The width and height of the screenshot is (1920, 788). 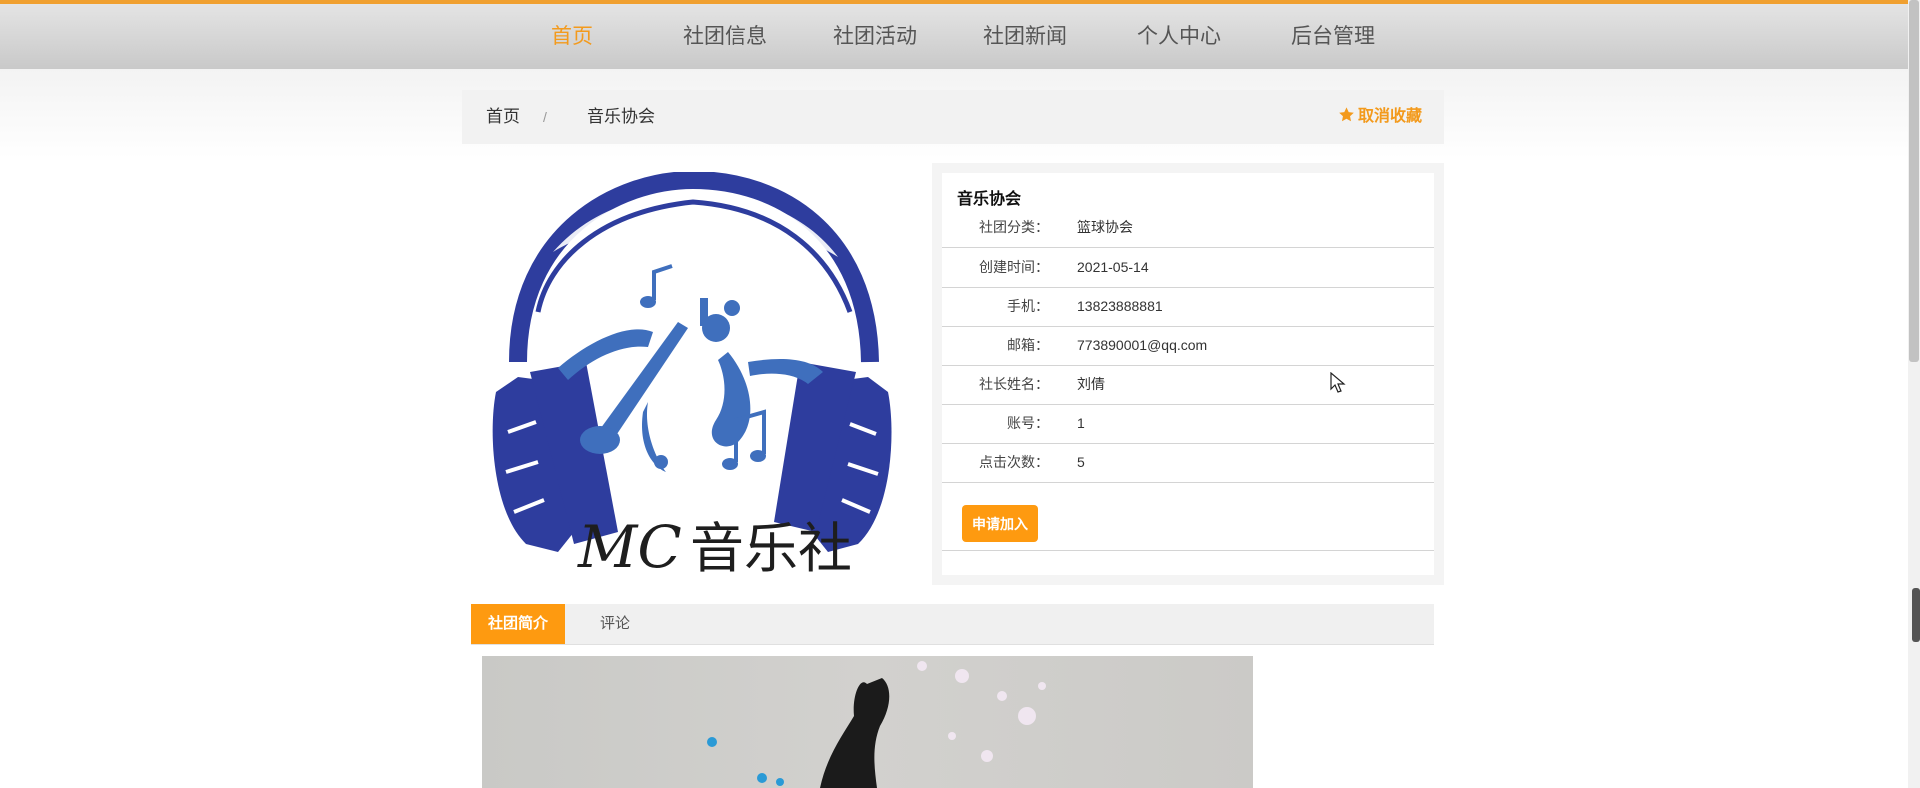 What do you see at coordinates (615, 624) in the screenshot?
I see `tab-comments: 评论` at bounding box center [615, 624].